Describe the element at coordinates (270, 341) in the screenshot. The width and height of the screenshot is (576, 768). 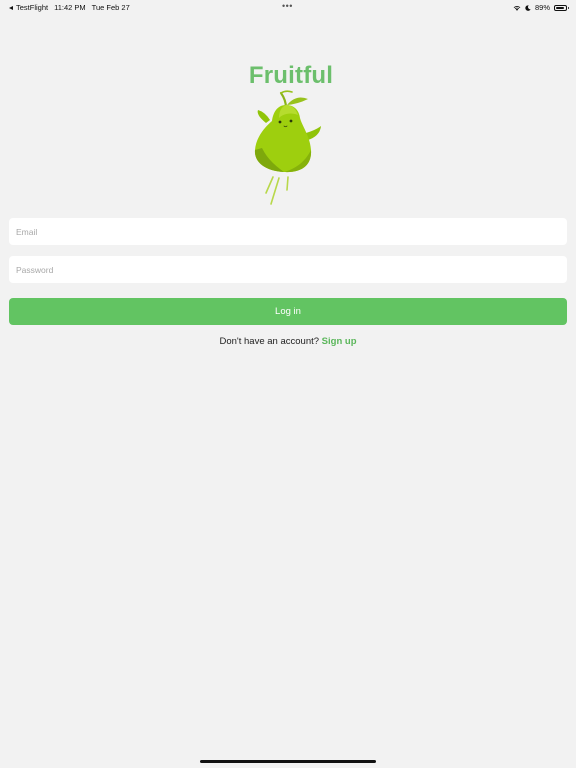
I see `signup-prompt: Don't have an account?` at that location.